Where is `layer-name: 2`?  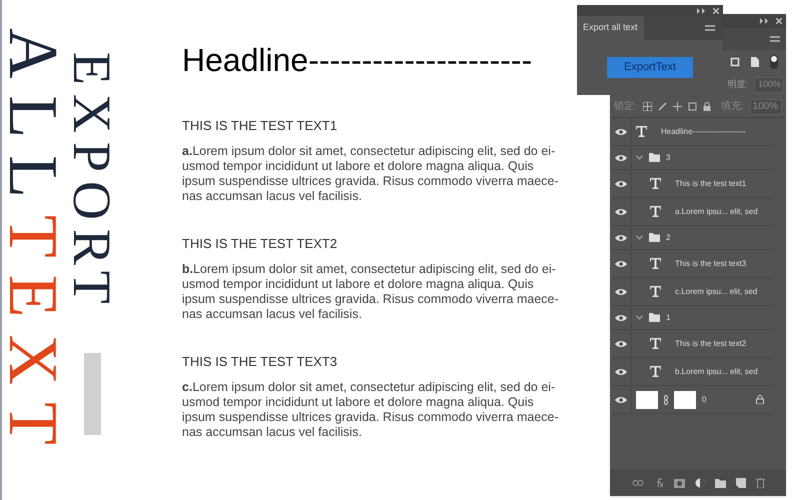 layer-name: 2 is located at coordinates (668, 238).